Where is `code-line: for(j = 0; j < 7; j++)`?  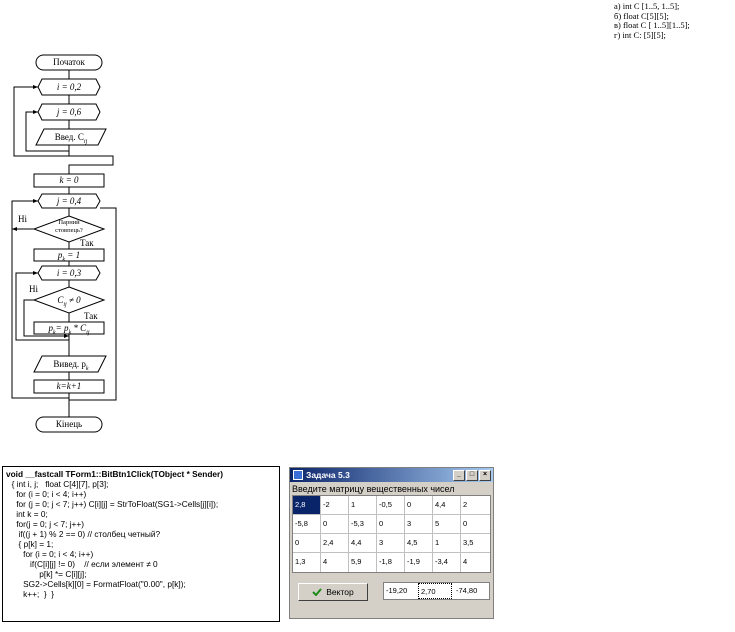 code-line: for(j = 0; j < 7; j++) is located at coordinates (46, 524).